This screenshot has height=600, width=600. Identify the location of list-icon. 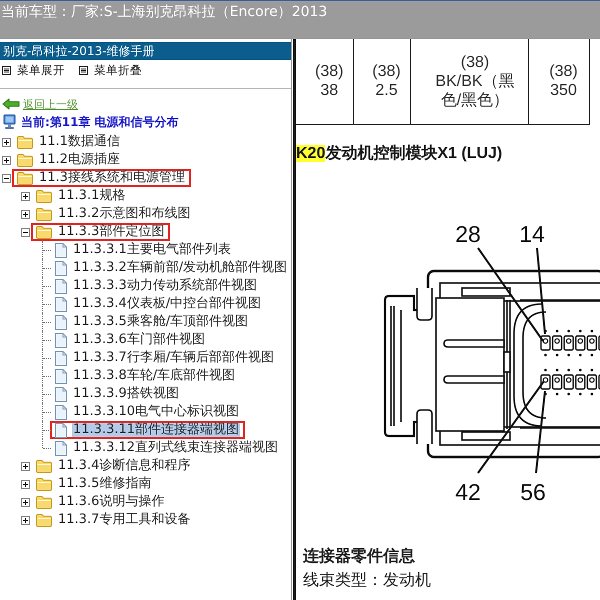
(83, 70).